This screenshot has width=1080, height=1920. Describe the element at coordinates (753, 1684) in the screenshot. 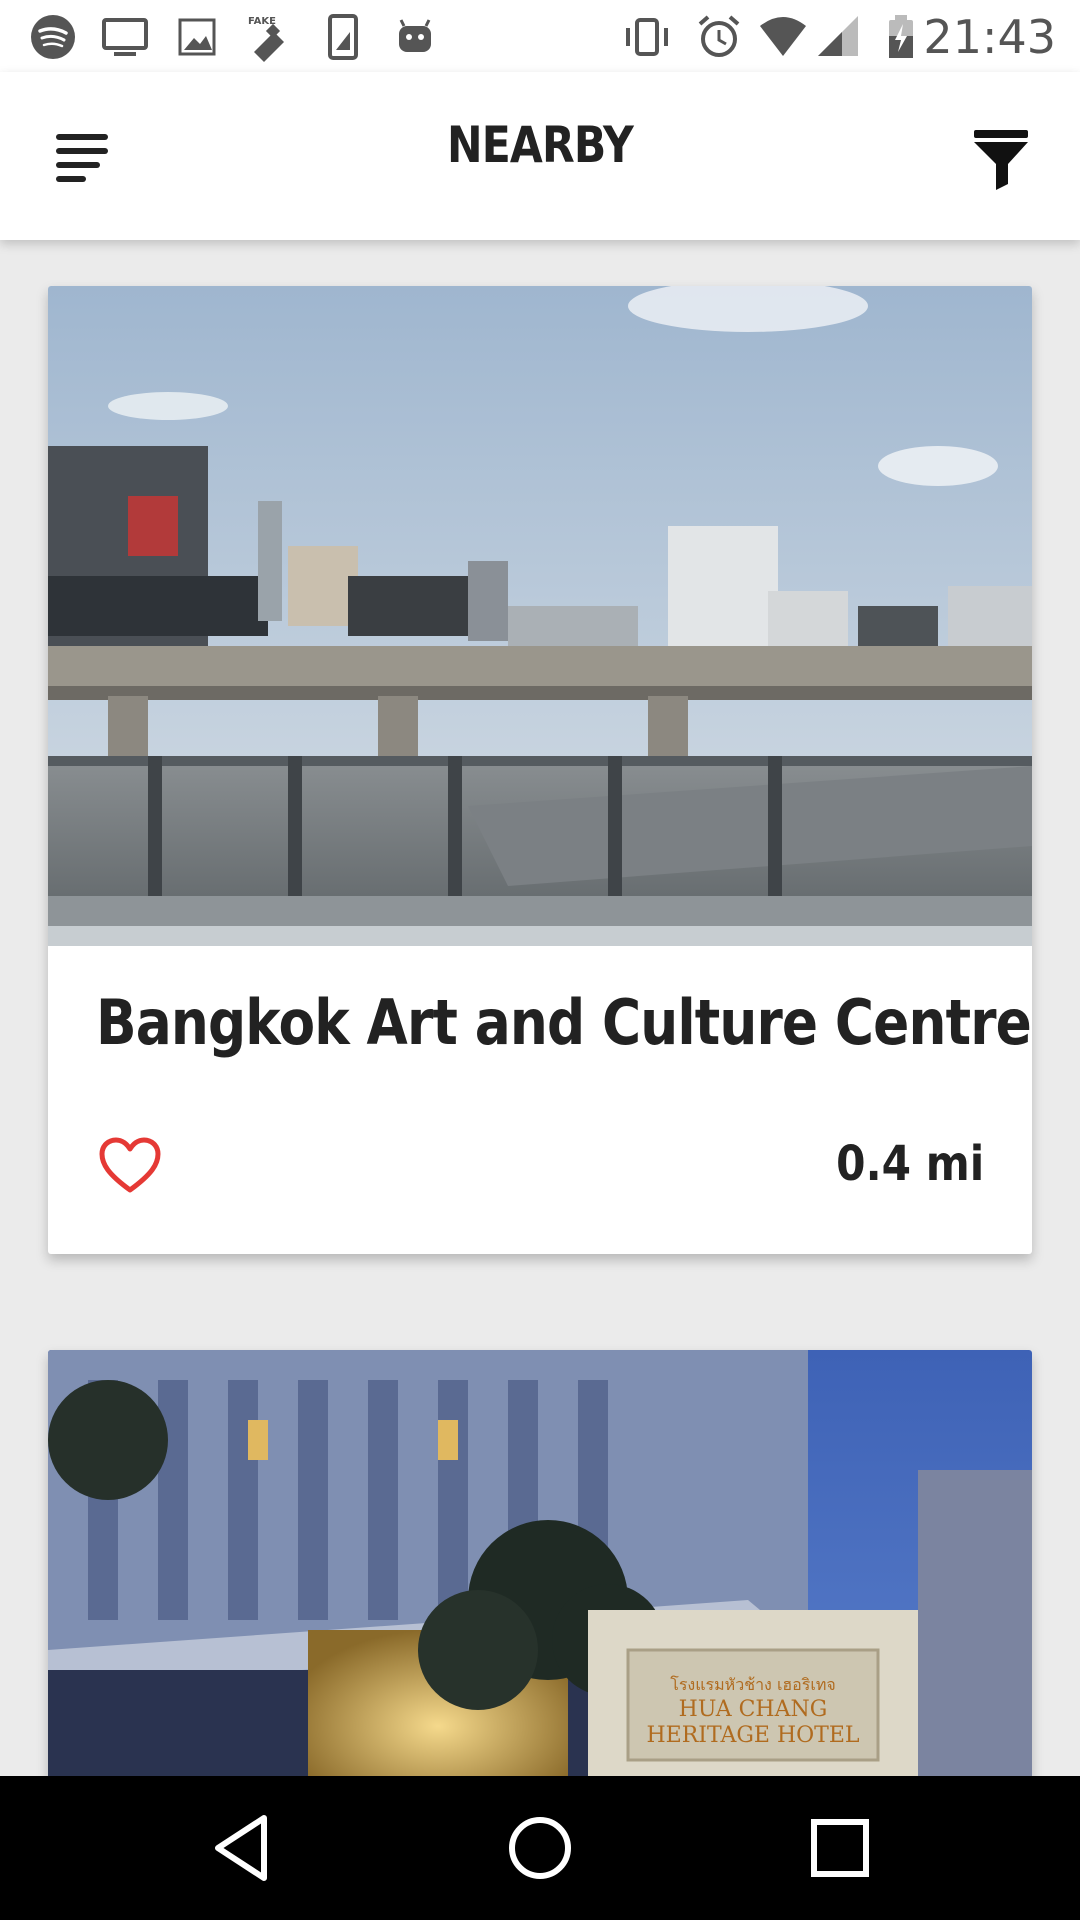

I see `hotel-sign-thai: โรงแรมหัวช้าง เฮอริเทจ` at that location.